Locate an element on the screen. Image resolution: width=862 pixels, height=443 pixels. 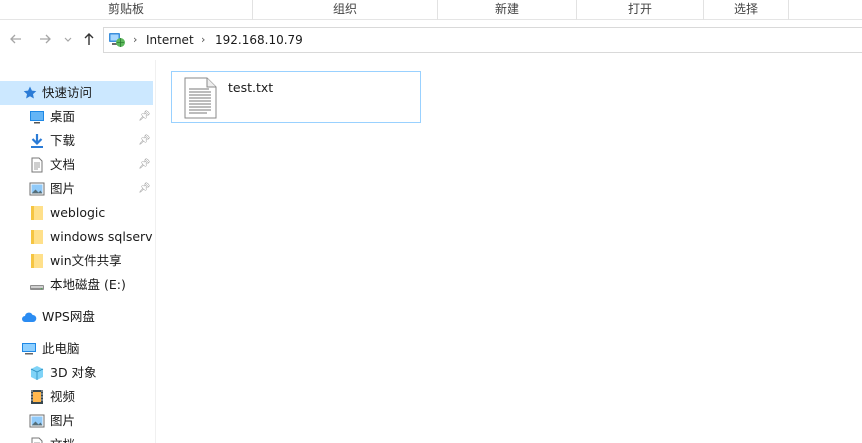
sidebar-item-this-pc: 此电脑 is located at coordinates (76, 349).